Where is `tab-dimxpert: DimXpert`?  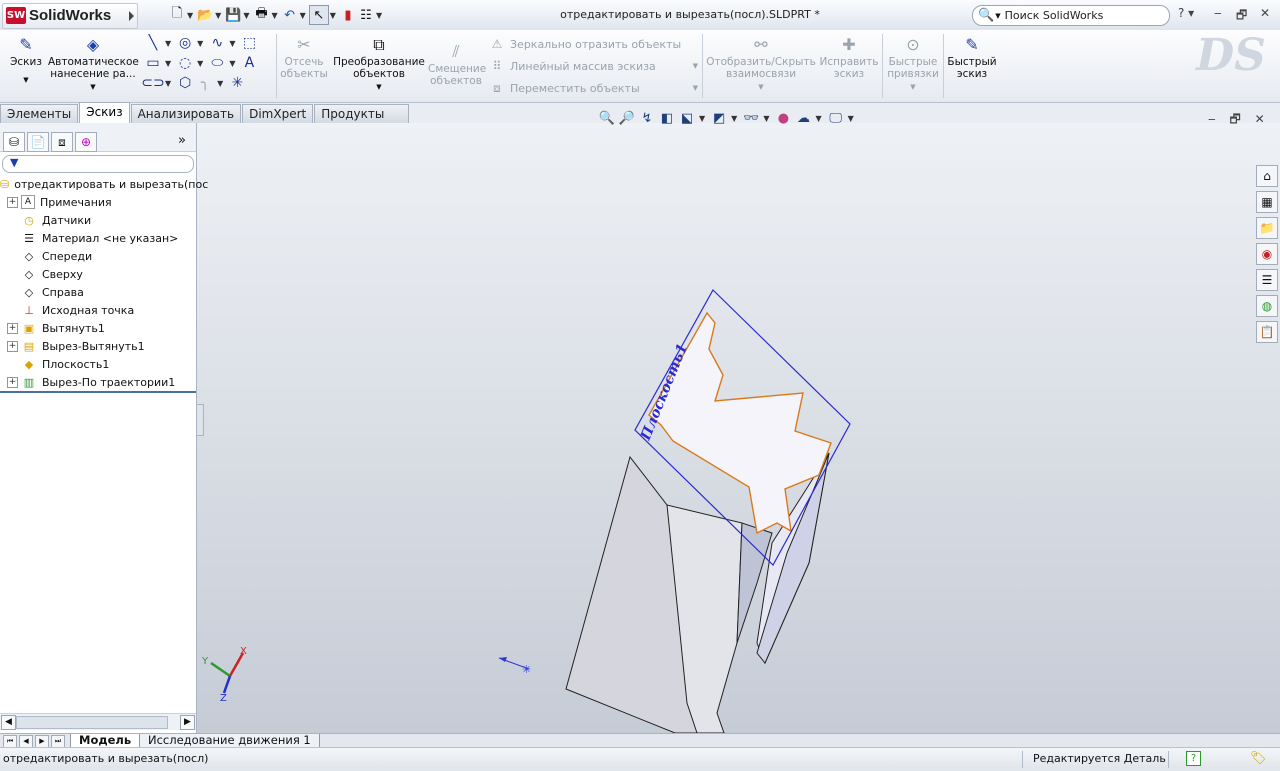 tab-dimxpert: DimXpert is located at coordinates (278, 113).